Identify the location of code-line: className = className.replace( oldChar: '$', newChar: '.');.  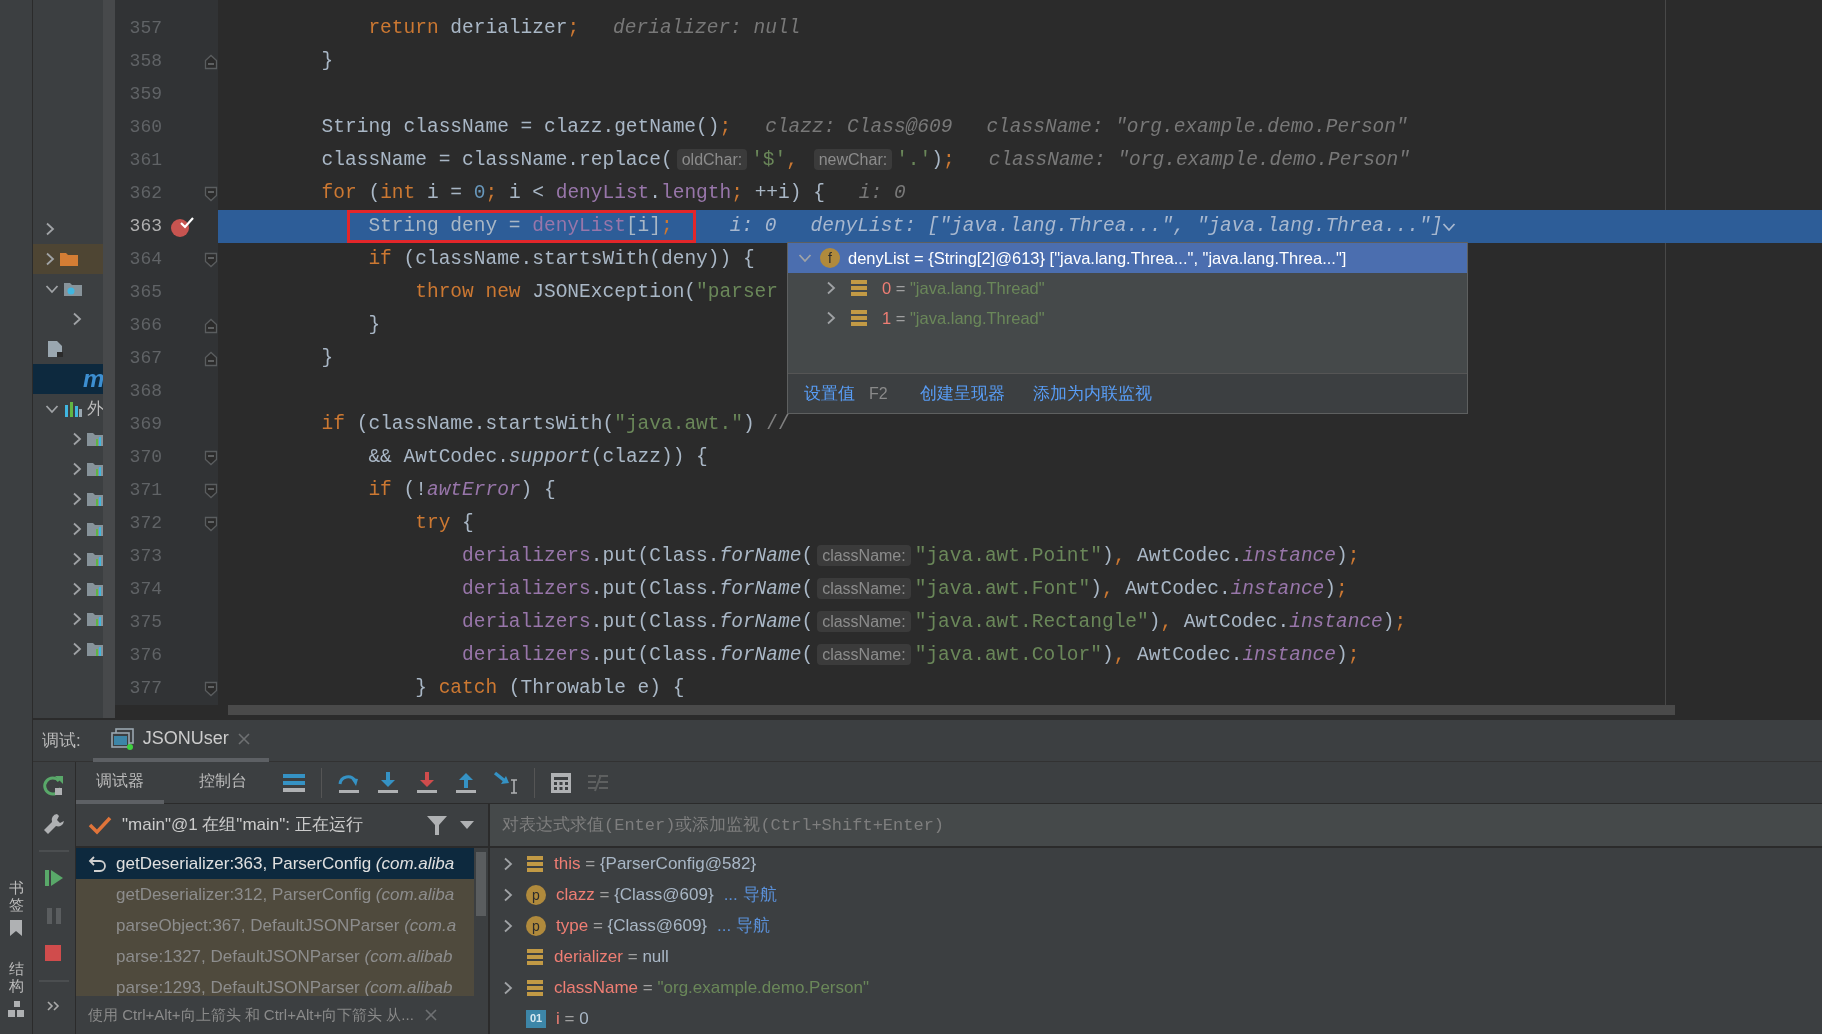
(637, 160).